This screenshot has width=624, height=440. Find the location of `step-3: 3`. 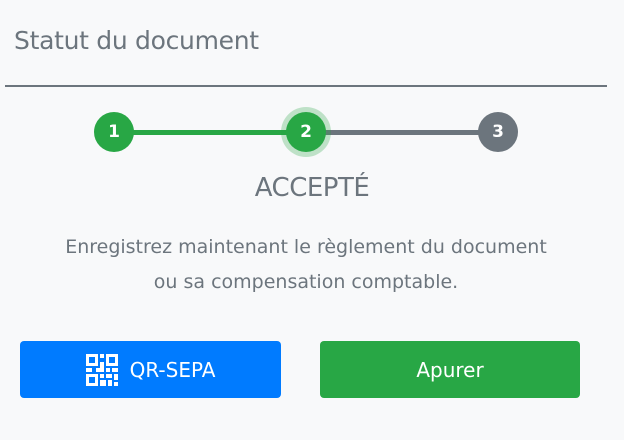

step-3: 3 is located at coordinates (498, 132).